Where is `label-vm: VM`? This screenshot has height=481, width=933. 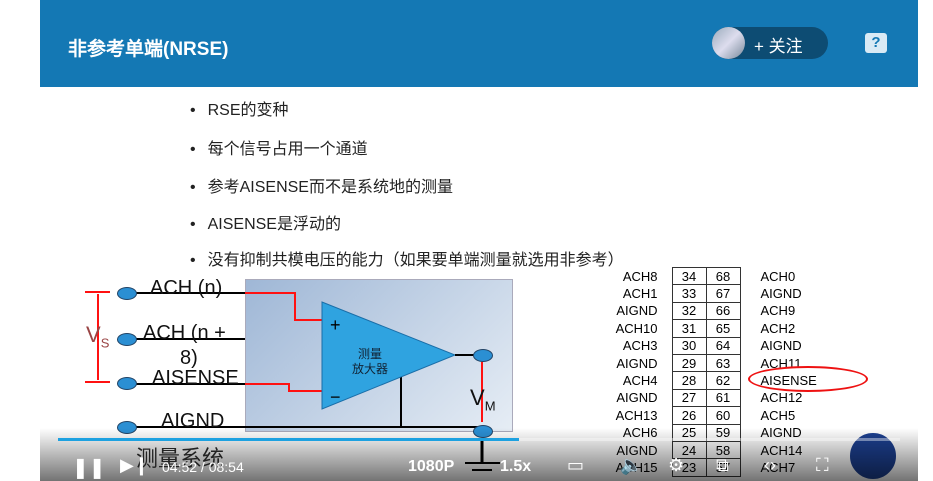 label-vm: VM is located at coordinates (483, 399).